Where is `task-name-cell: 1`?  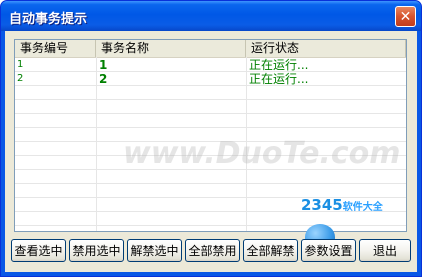
task-name-cell: 1 is located at coordinates (103, 65).